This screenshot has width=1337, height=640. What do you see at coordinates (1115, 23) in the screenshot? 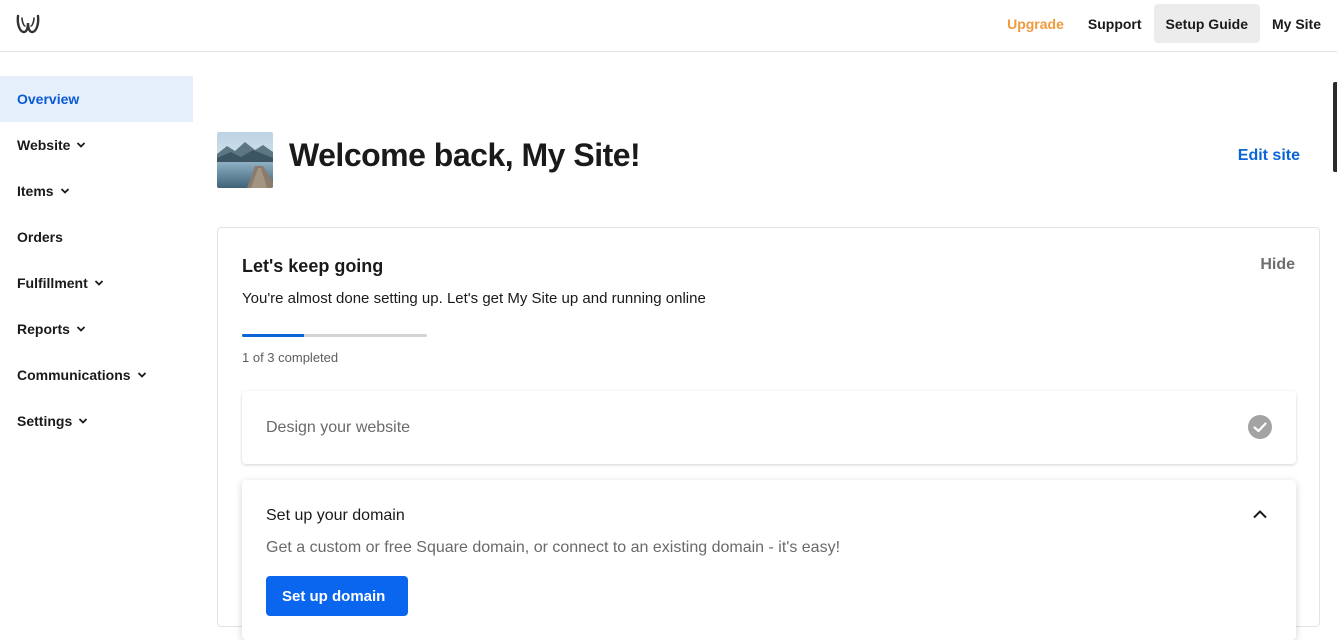
I see `support-link: Support` at bounding box center [1115, 23].